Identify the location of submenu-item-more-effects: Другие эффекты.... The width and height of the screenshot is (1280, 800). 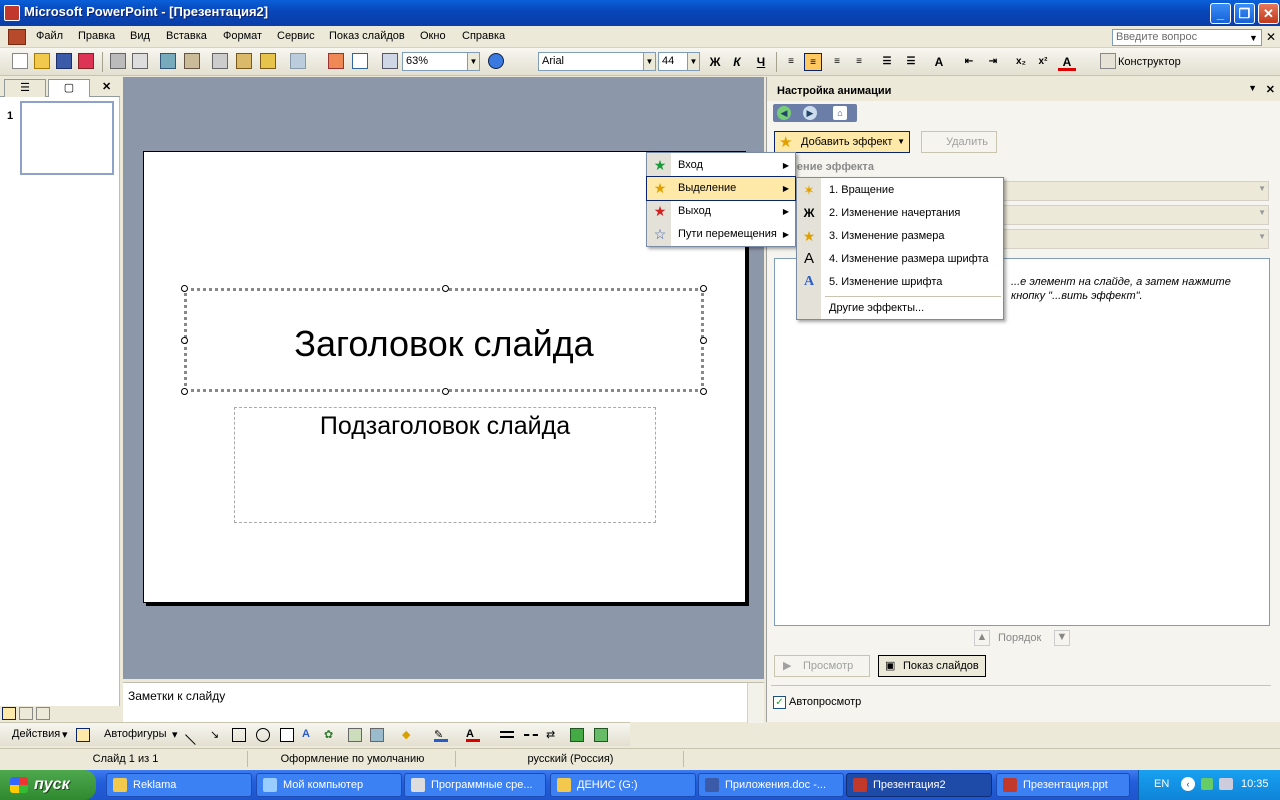
(900, 308).